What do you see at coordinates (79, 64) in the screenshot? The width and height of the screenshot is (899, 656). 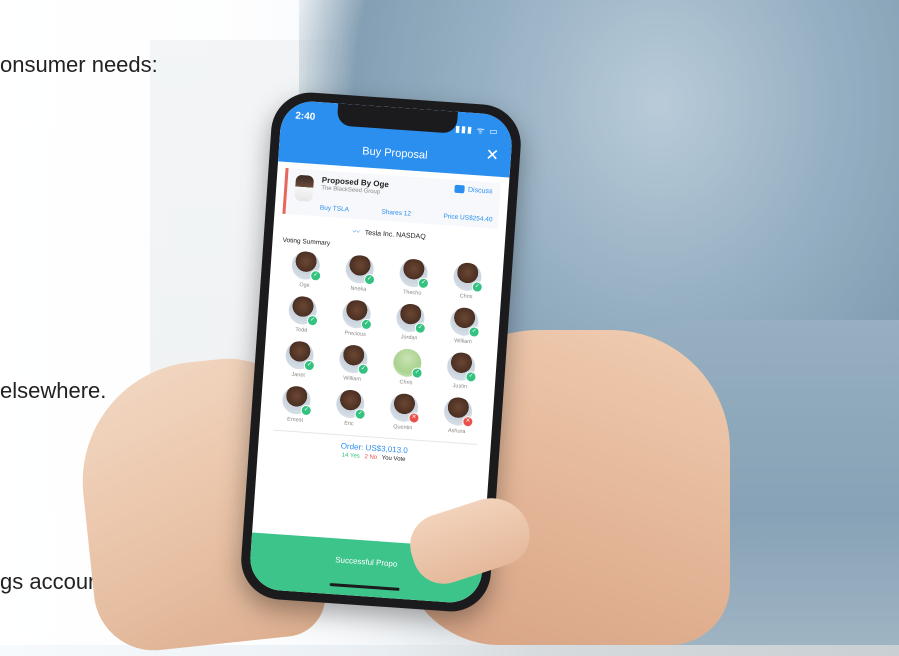 I see `slide-text-line-1: onsumer needs:` at bounding box center [79, 64].